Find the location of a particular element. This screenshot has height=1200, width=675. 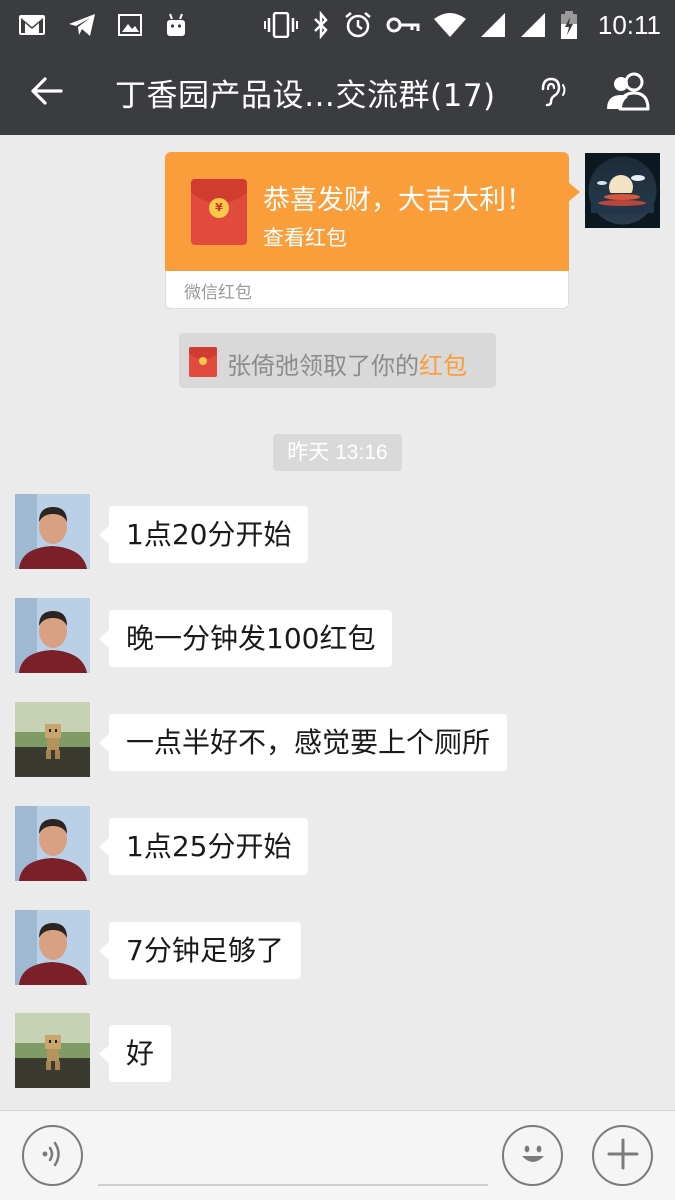

system-notice: 张倚弛领取了你的红包 is located at coordinates (337, 360).